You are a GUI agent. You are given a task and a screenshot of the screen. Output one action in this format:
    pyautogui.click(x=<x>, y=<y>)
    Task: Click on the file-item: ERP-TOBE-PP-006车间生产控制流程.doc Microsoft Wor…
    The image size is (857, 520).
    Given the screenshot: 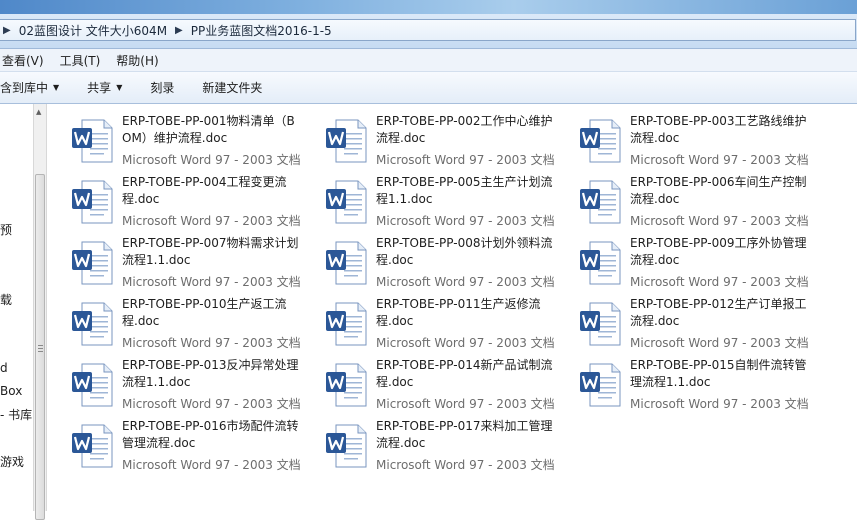 What is the action you would take?
    pyautogui.click(x=682, y=200)
    